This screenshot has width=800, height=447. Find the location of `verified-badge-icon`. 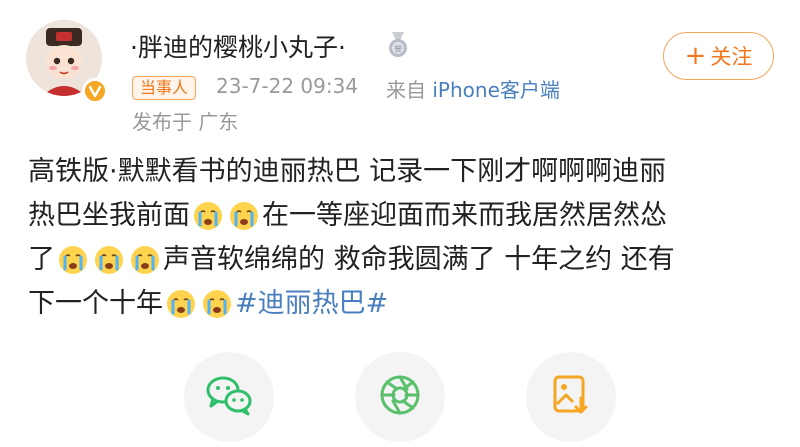

verified-badge-icon is located at coordinates (95, 91).